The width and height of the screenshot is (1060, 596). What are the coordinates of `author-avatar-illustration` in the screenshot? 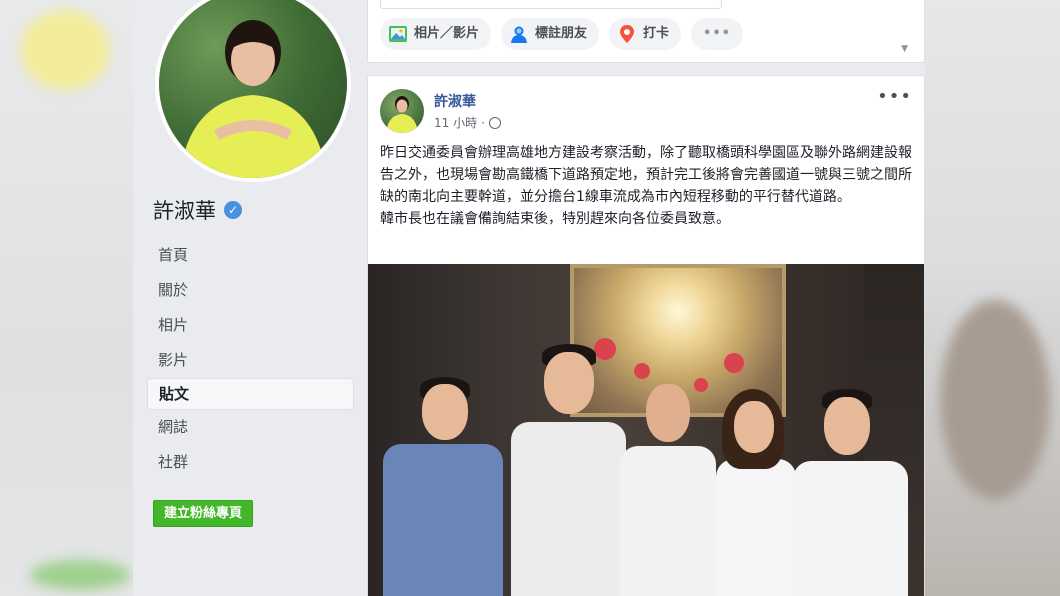 It's located at (402, 114).